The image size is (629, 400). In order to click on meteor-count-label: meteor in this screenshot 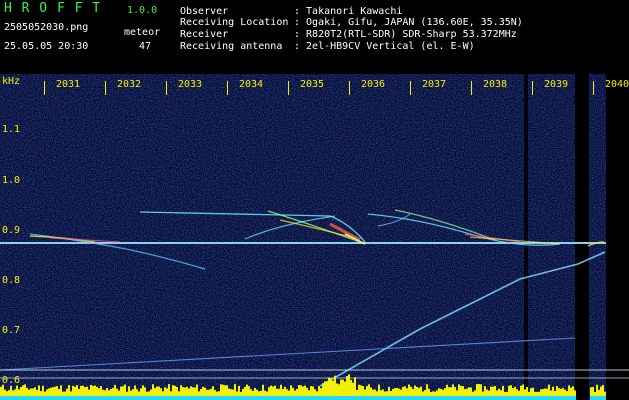, I will do `click(142, 32)`.